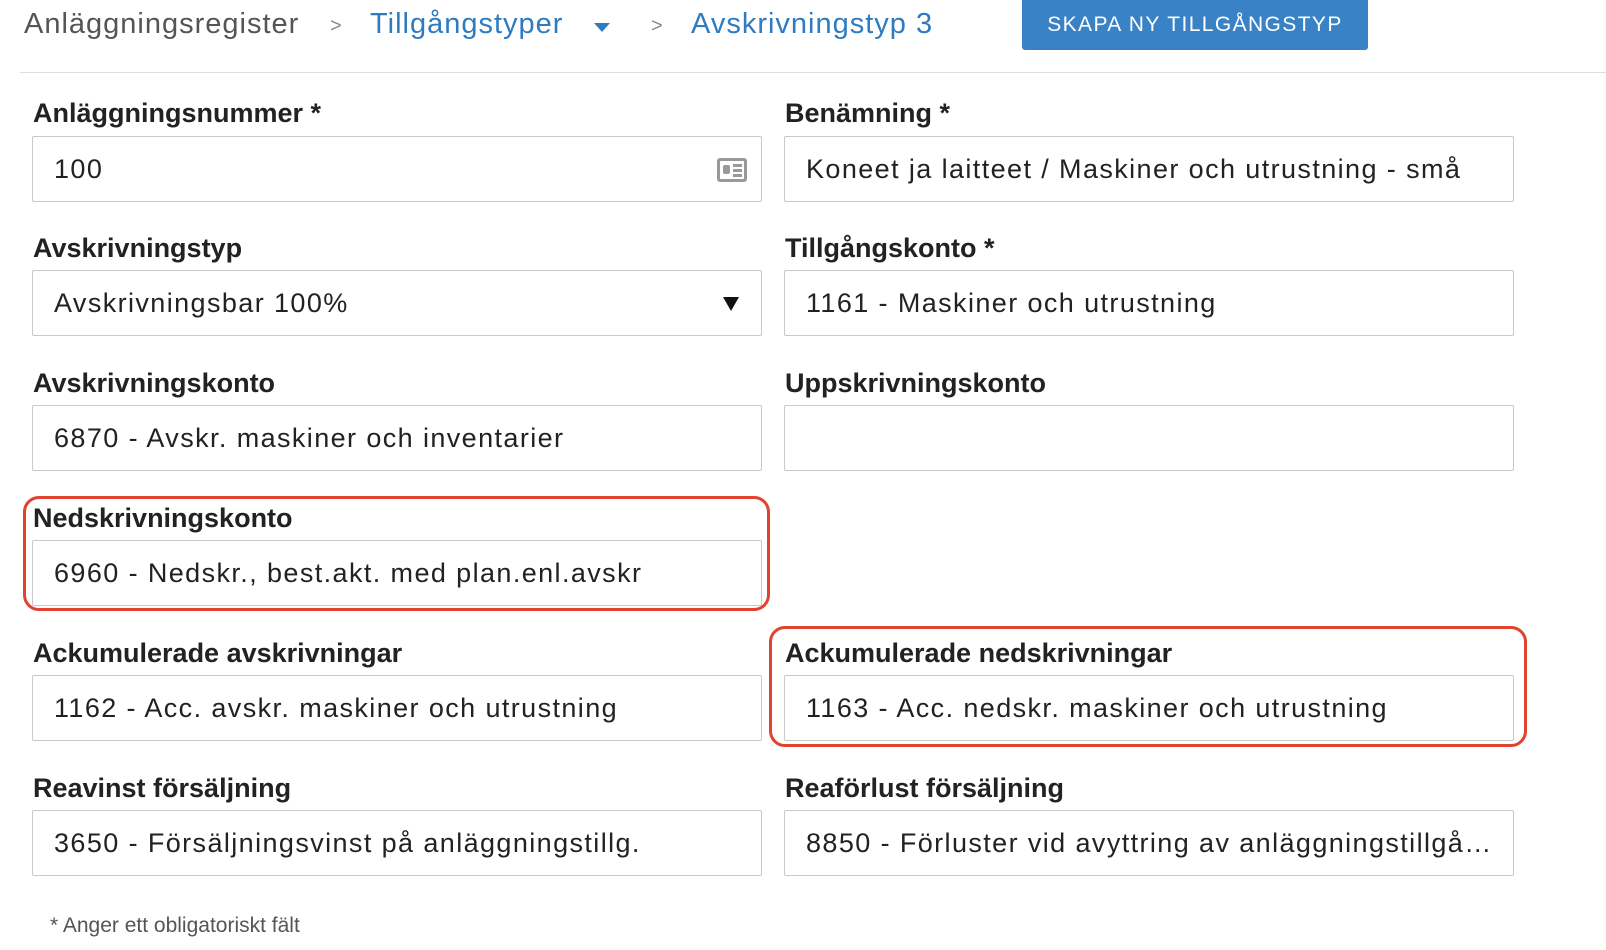  I want to click on breadcrumb-current: Avskrivningstyp 3, so click(812, 24).